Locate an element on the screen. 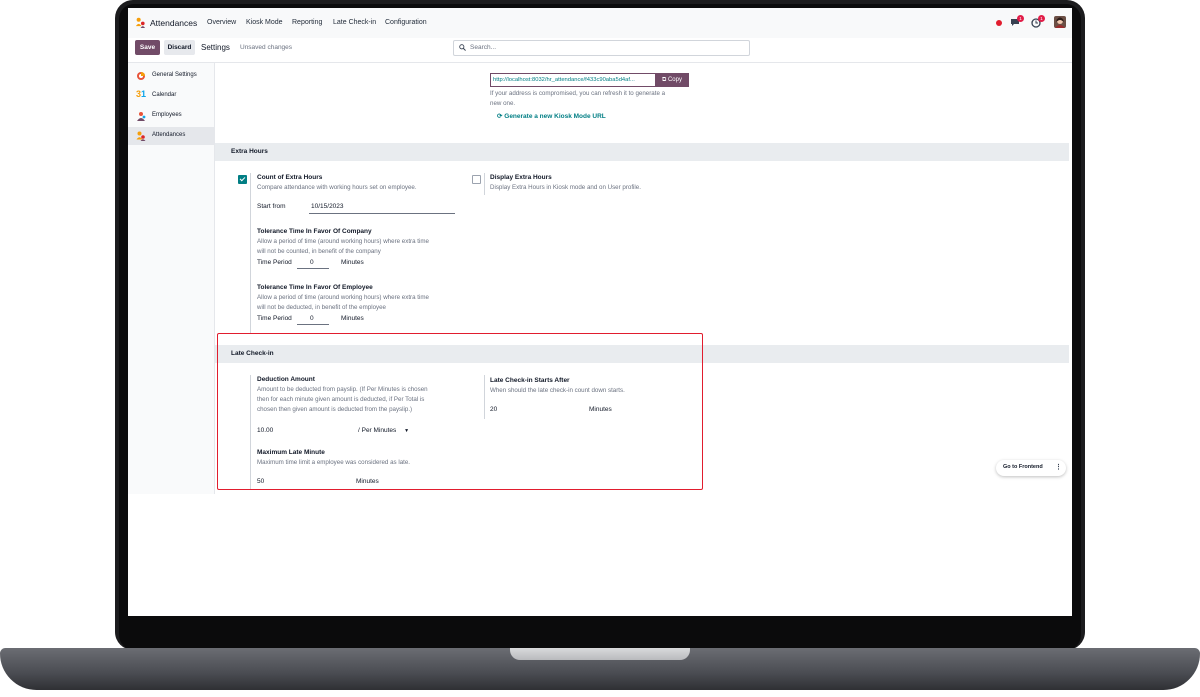 The height and width of the screenshot is (697, 1200). tolerance-employee-period-label: Time Period is located at coordinates (274, 318).